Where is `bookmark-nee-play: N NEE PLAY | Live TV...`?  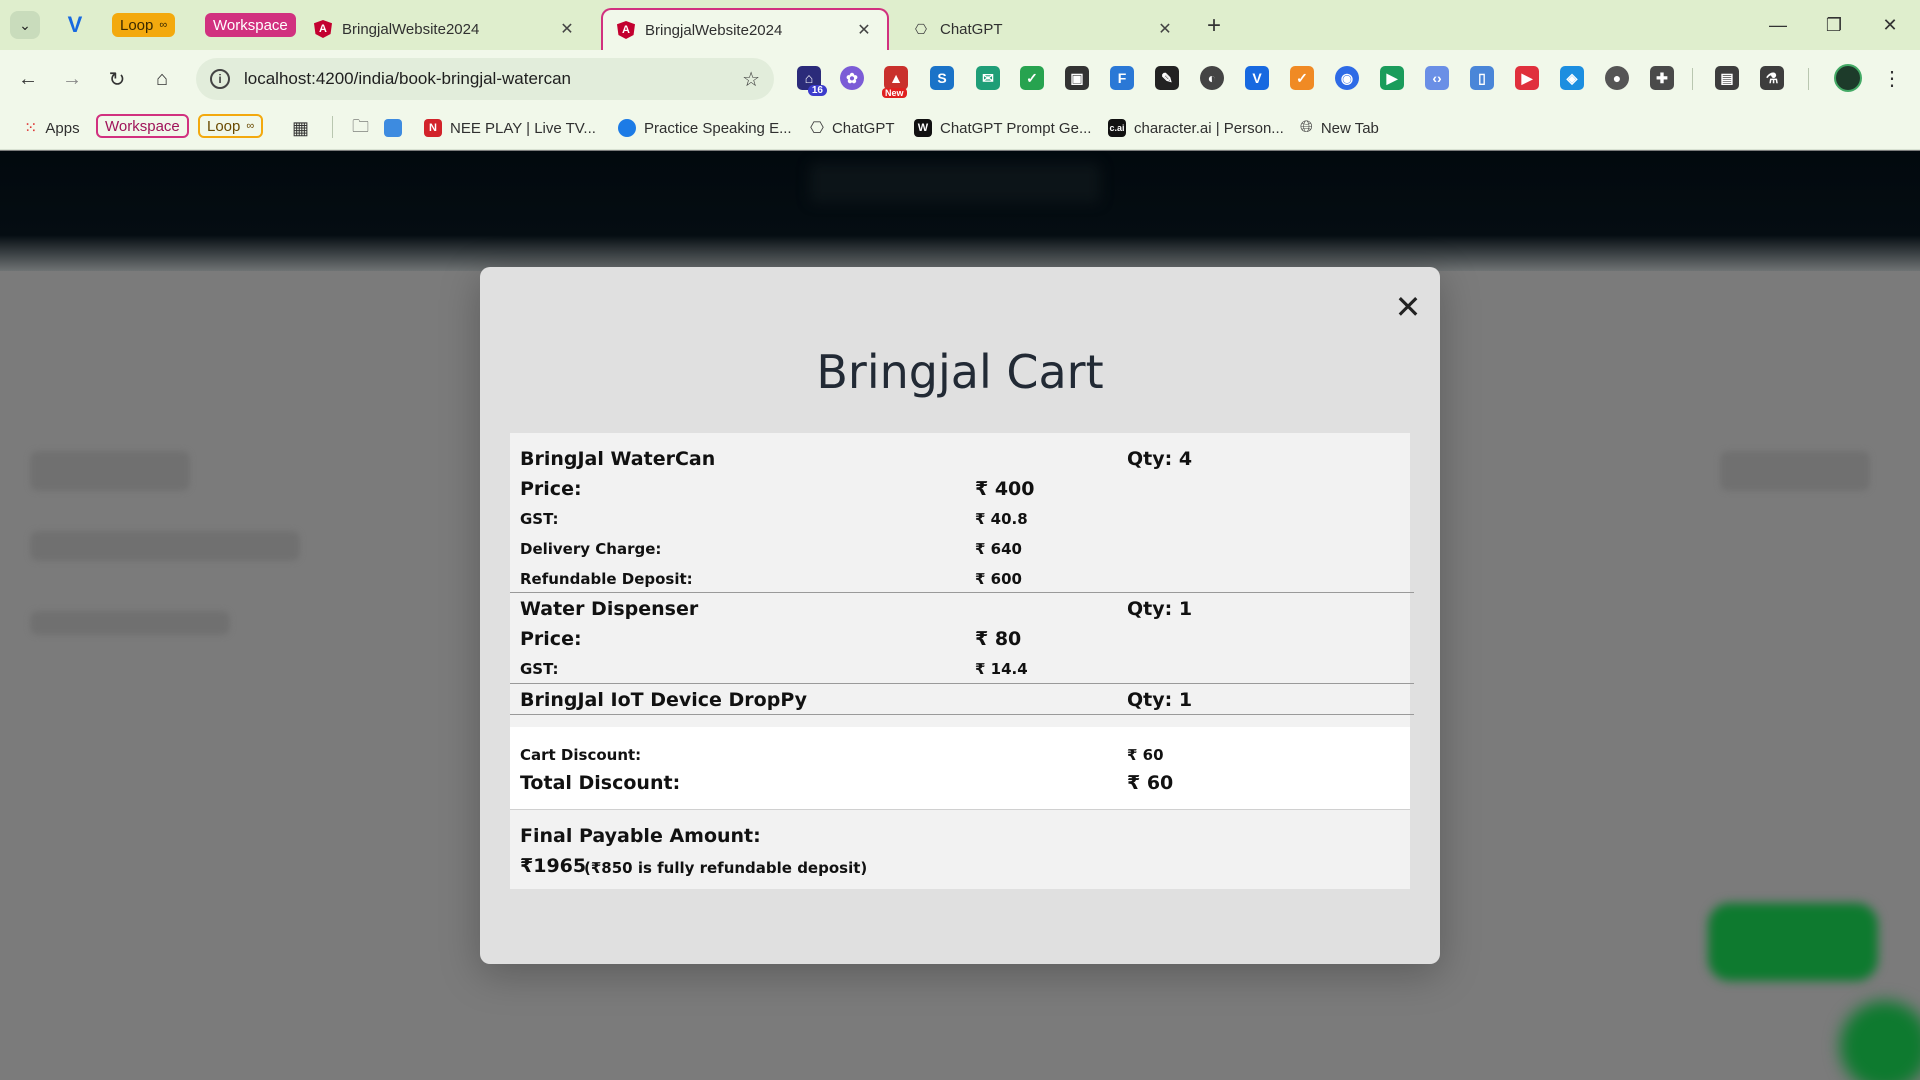 bookmark-nee-play: N NEE PLAY | Live TV... is located at coordinates (510, 128).